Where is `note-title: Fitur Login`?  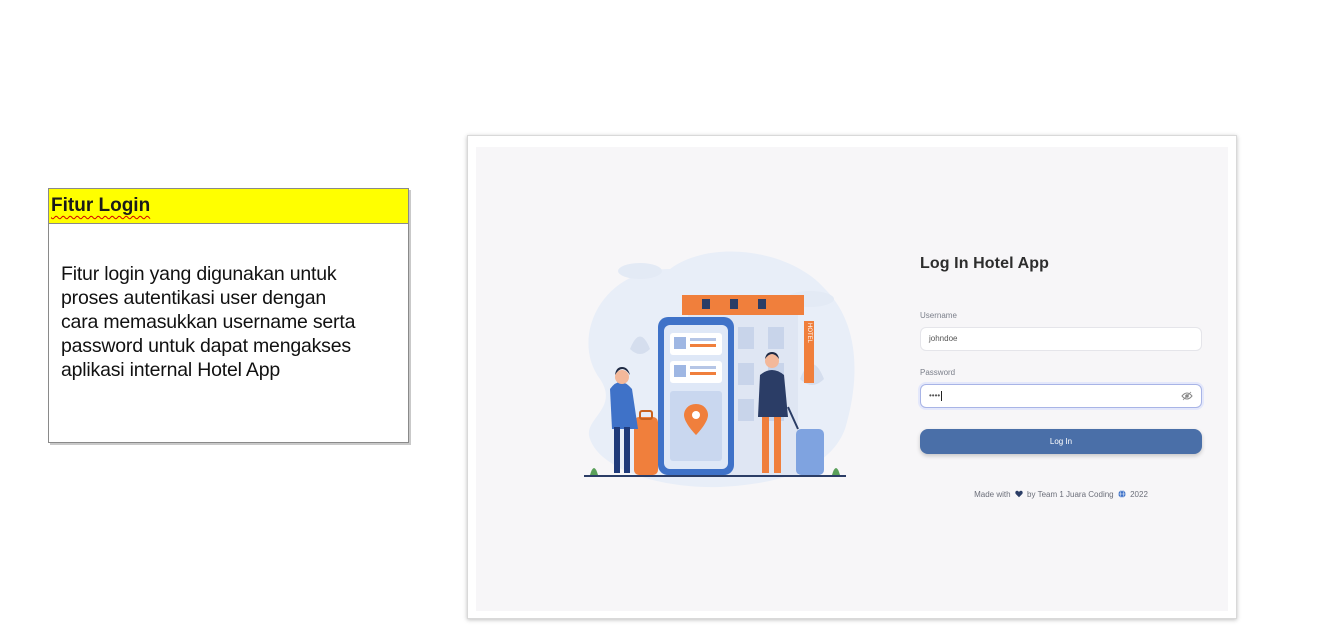
note-title: Fitur Login is located at coordinates (228, 206).